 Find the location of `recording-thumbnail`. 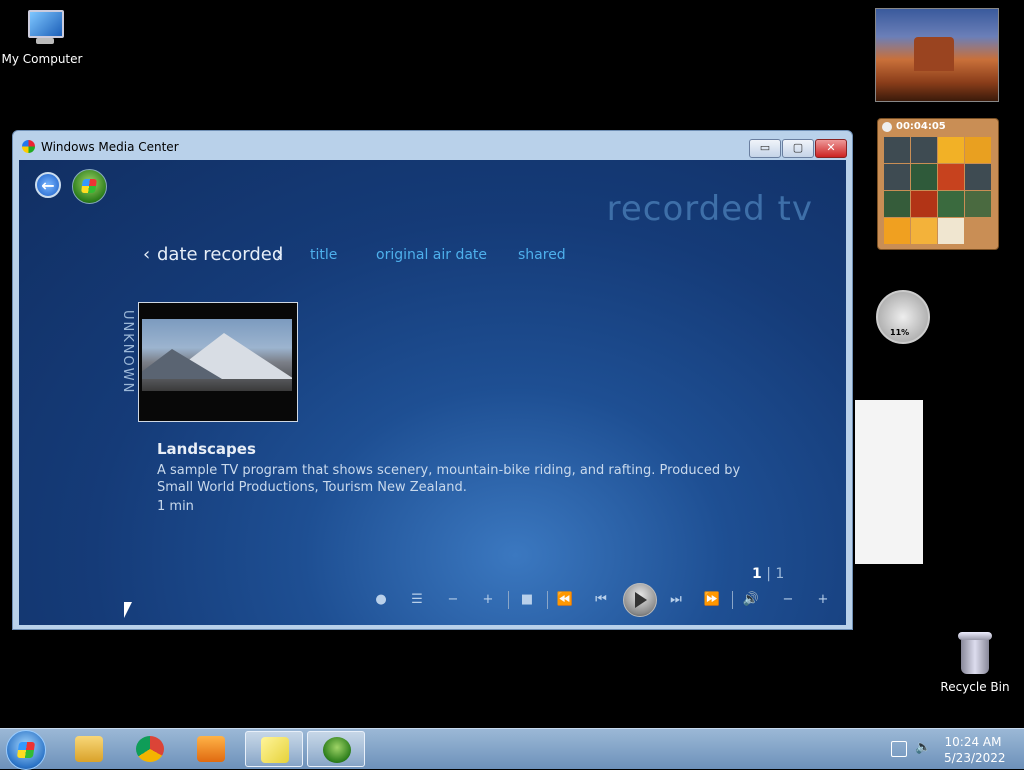

recording-thumbnail is located at coordinates (218, 362).